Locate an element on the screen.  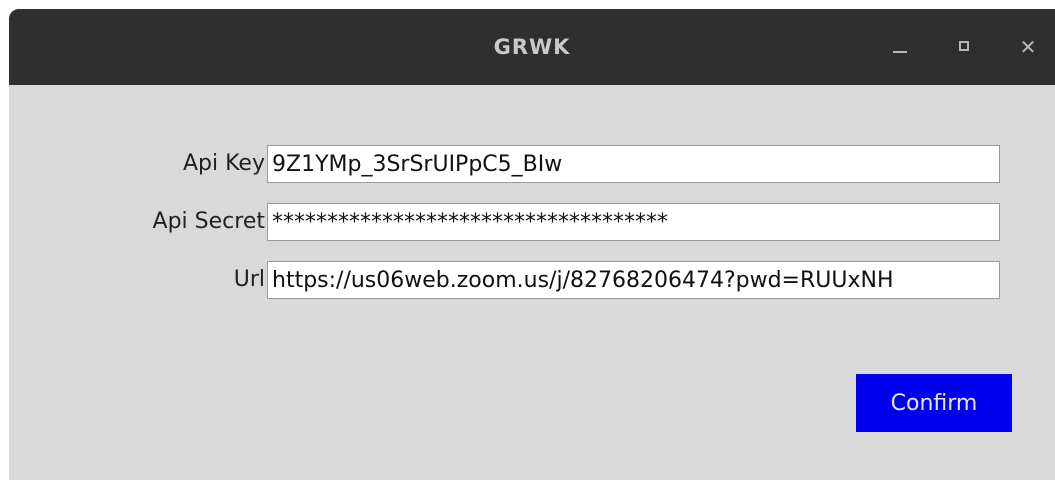
api-key-row: Api Key is located at coordinates (532, 164).